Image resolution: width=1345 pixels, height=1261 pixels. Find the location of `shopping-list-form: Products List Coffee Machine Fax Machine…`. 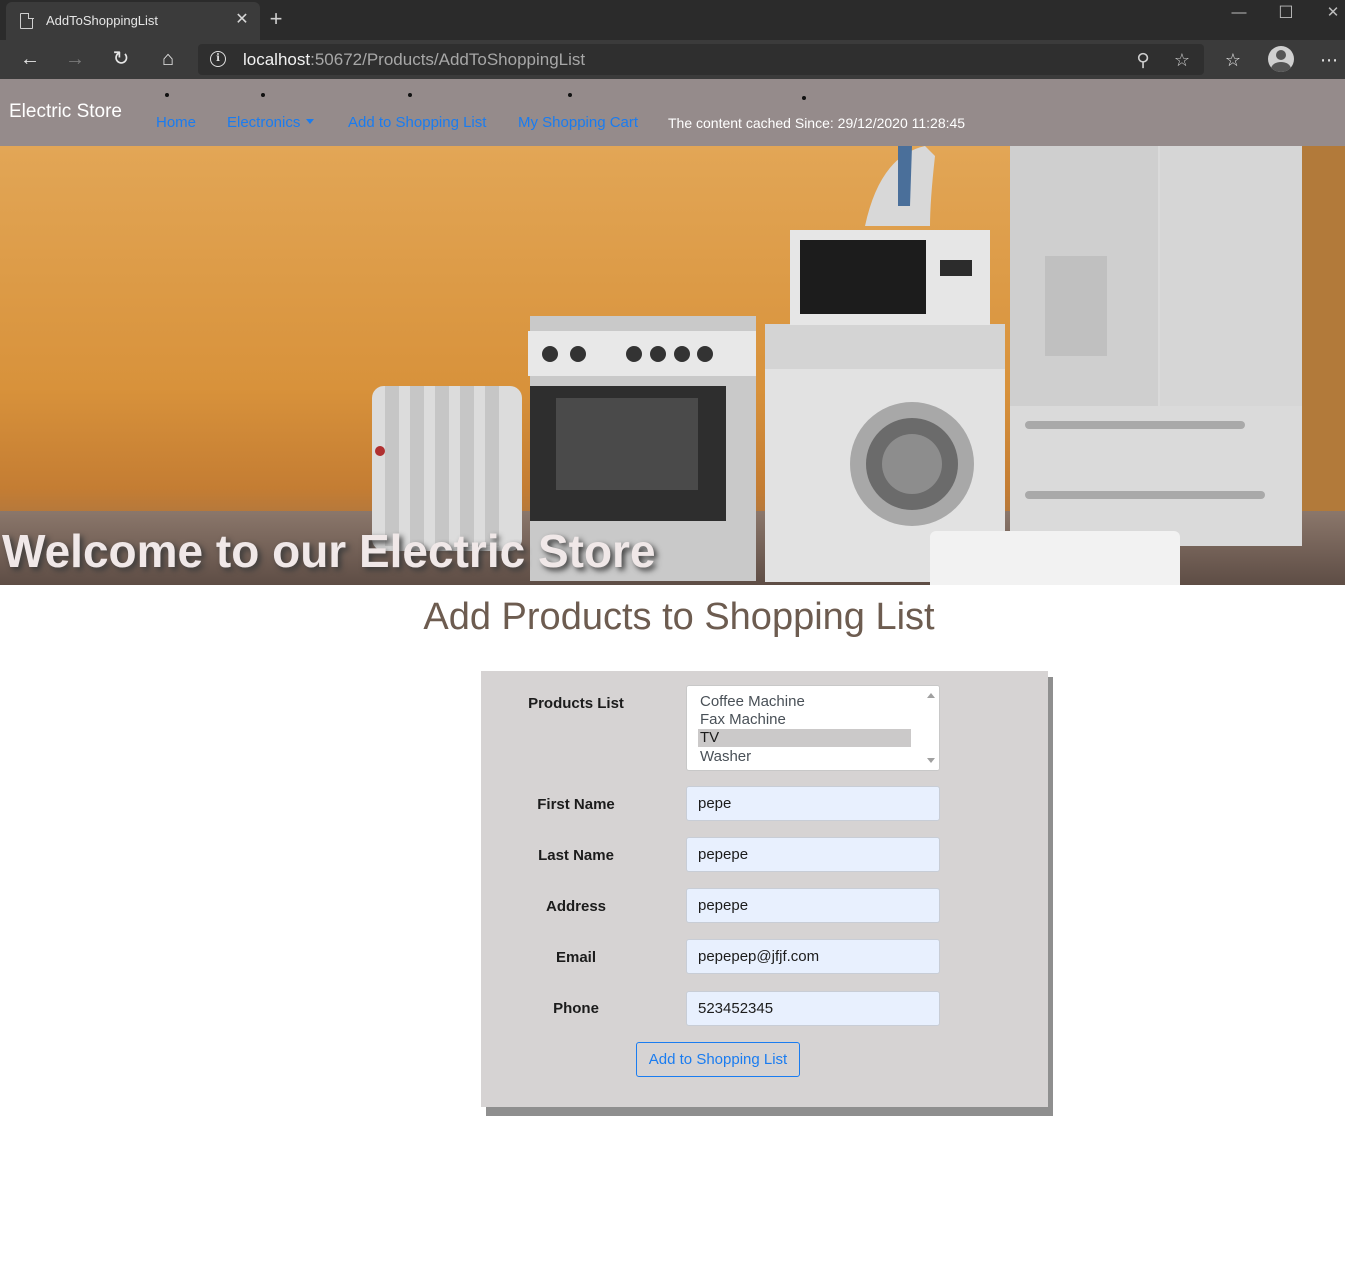

shopping-list-form: Products List Coffee Machine Fax Machine… is located at coordinates (764, 889).